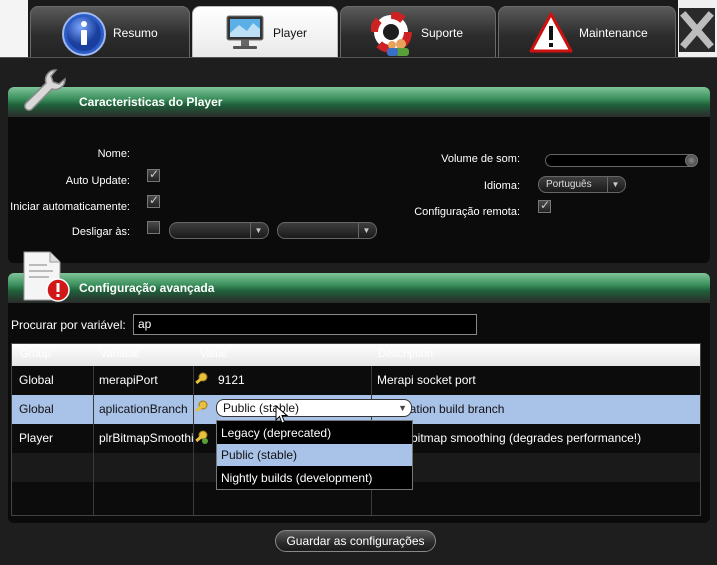 This screenshot has height=565, width=717. Describe the element at coordinates (442, 32) in the screenshot. I see `tab-suporte-label: Suporte` at that location.